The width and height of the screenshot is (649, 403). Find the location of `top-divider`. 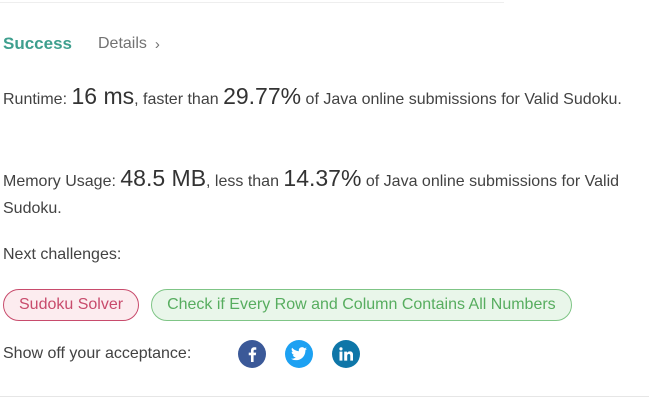

top-divider is located at coordinates (252, 2).